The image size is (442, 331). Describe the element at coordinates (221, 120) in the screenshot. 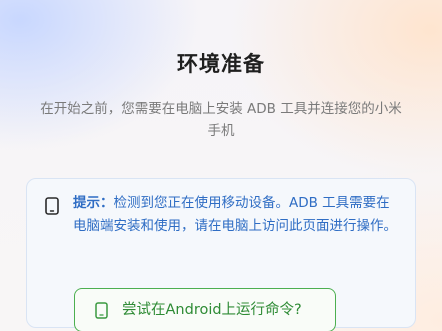

I see `page-subtitle: 在开始之前，您需要在电脑上安装 ADB 工具并连接您的小米手机` at that location.